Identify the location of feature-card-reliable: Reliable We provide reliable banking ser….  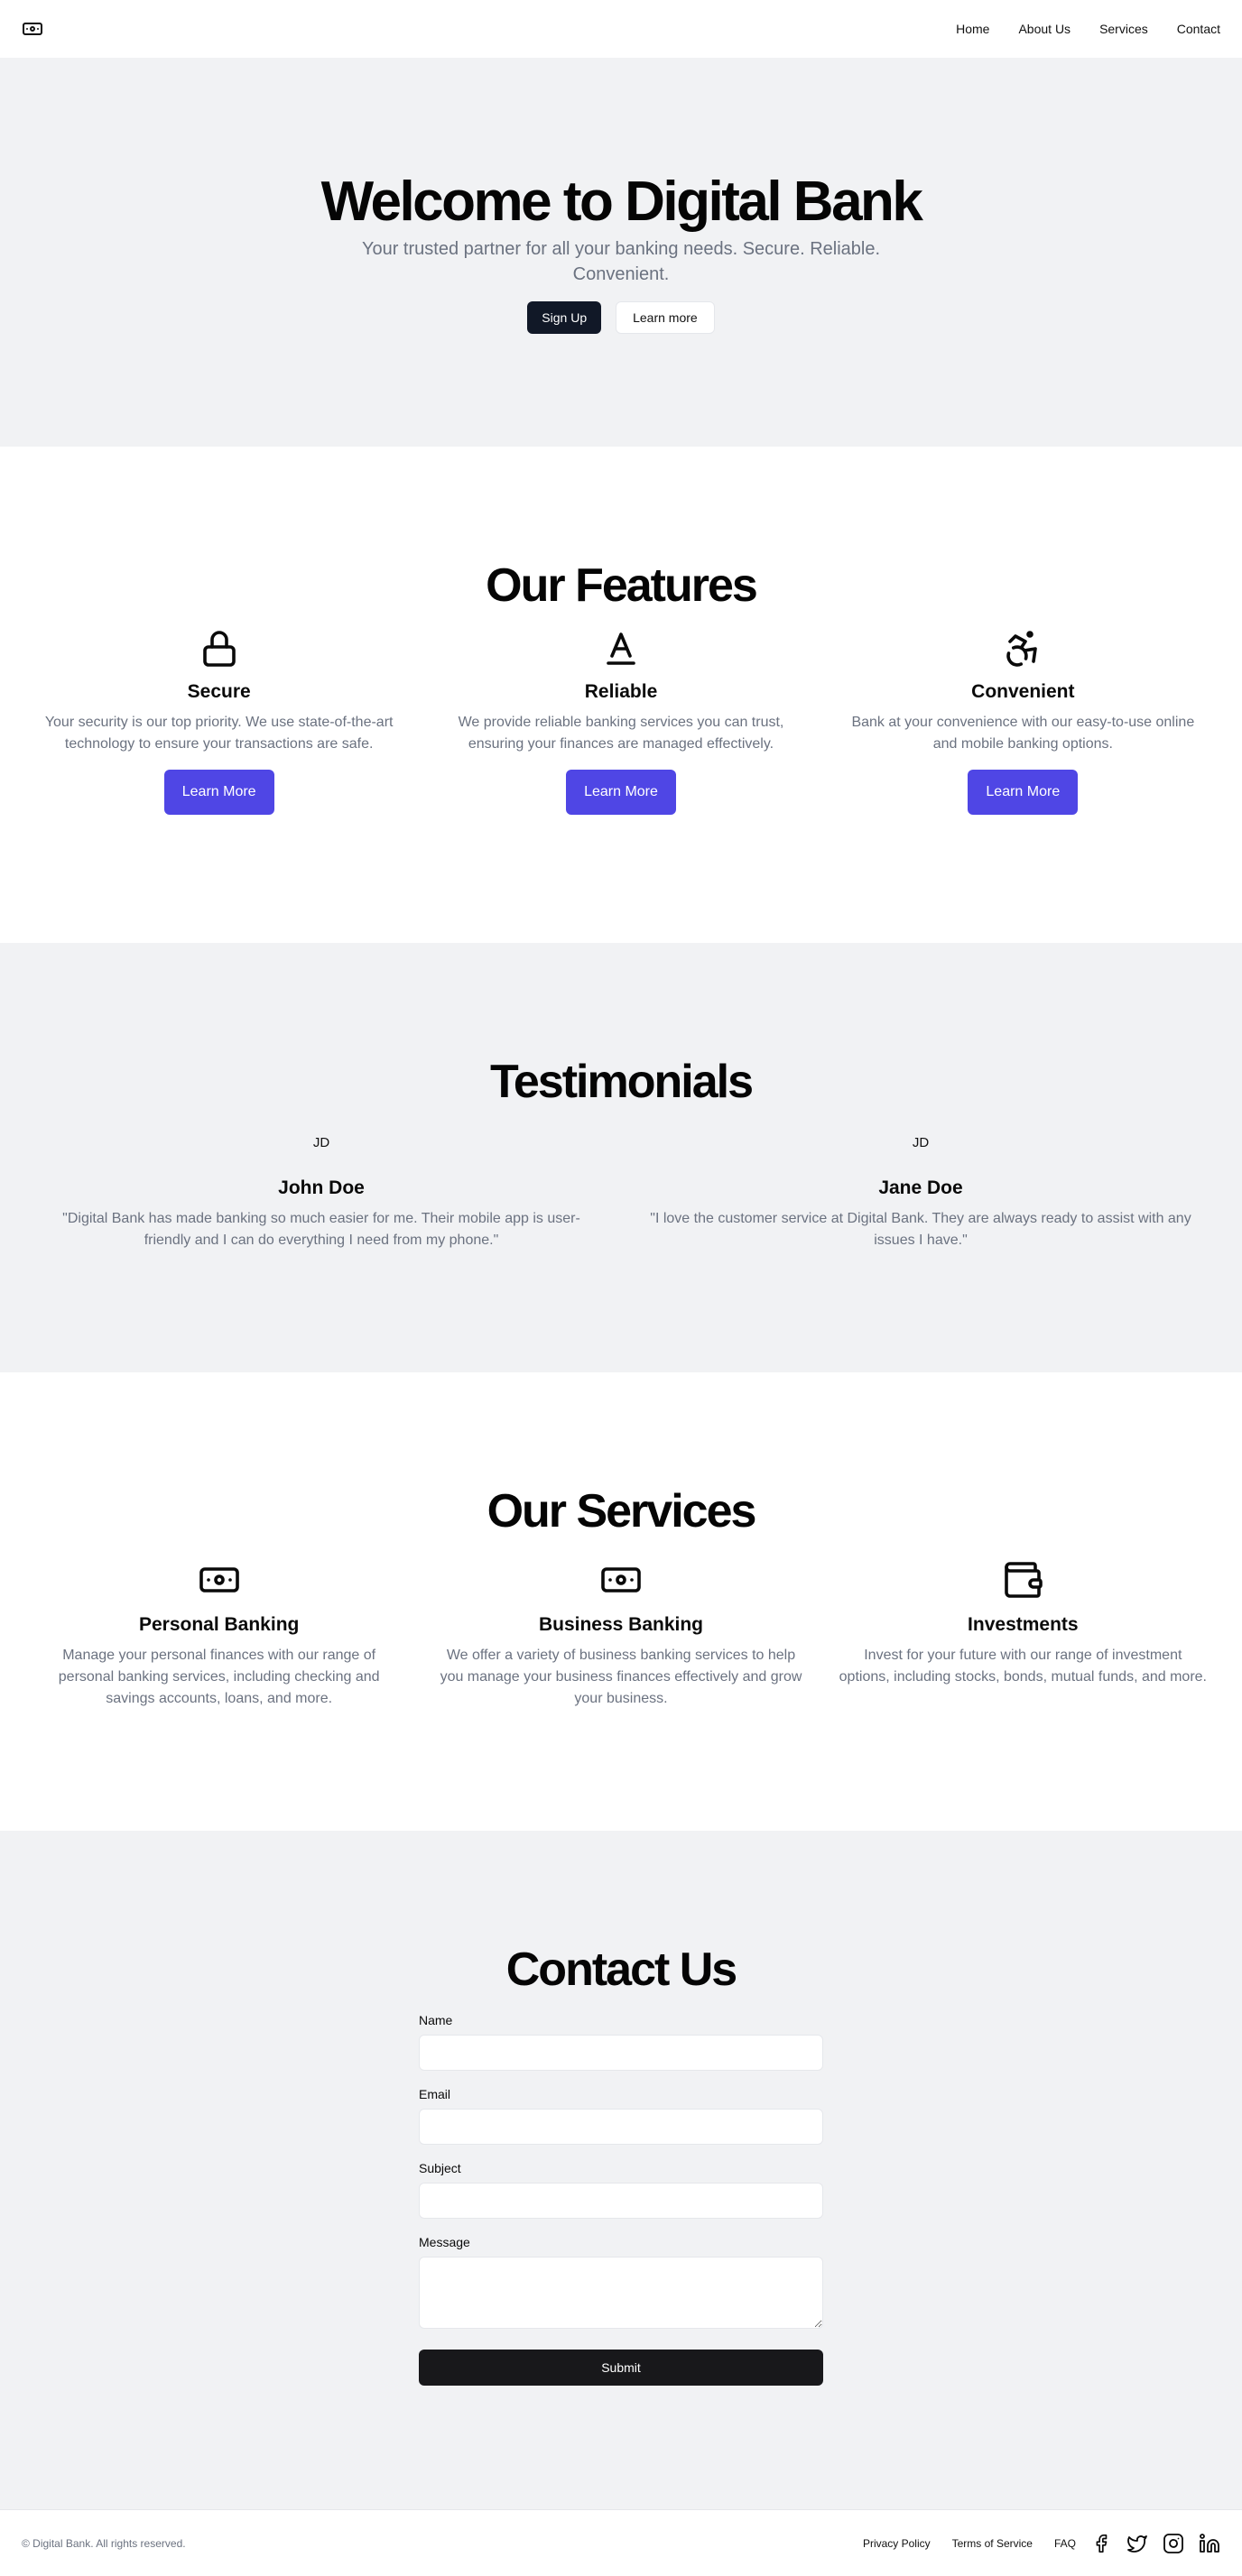
(620, 721).